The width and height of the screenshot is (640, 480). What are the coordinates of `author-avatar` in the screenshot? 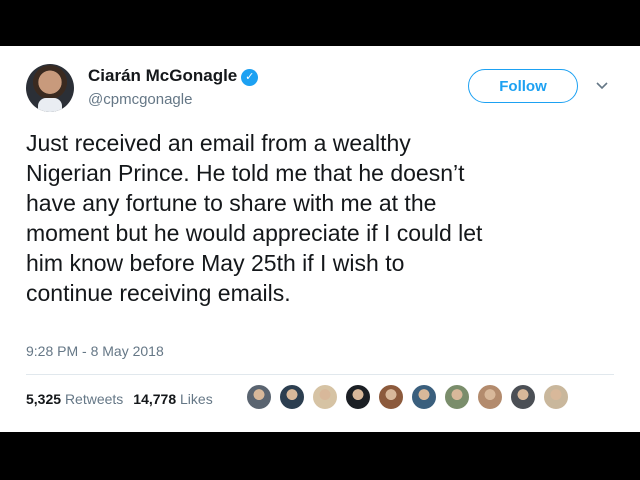 It's located at (50, 88).